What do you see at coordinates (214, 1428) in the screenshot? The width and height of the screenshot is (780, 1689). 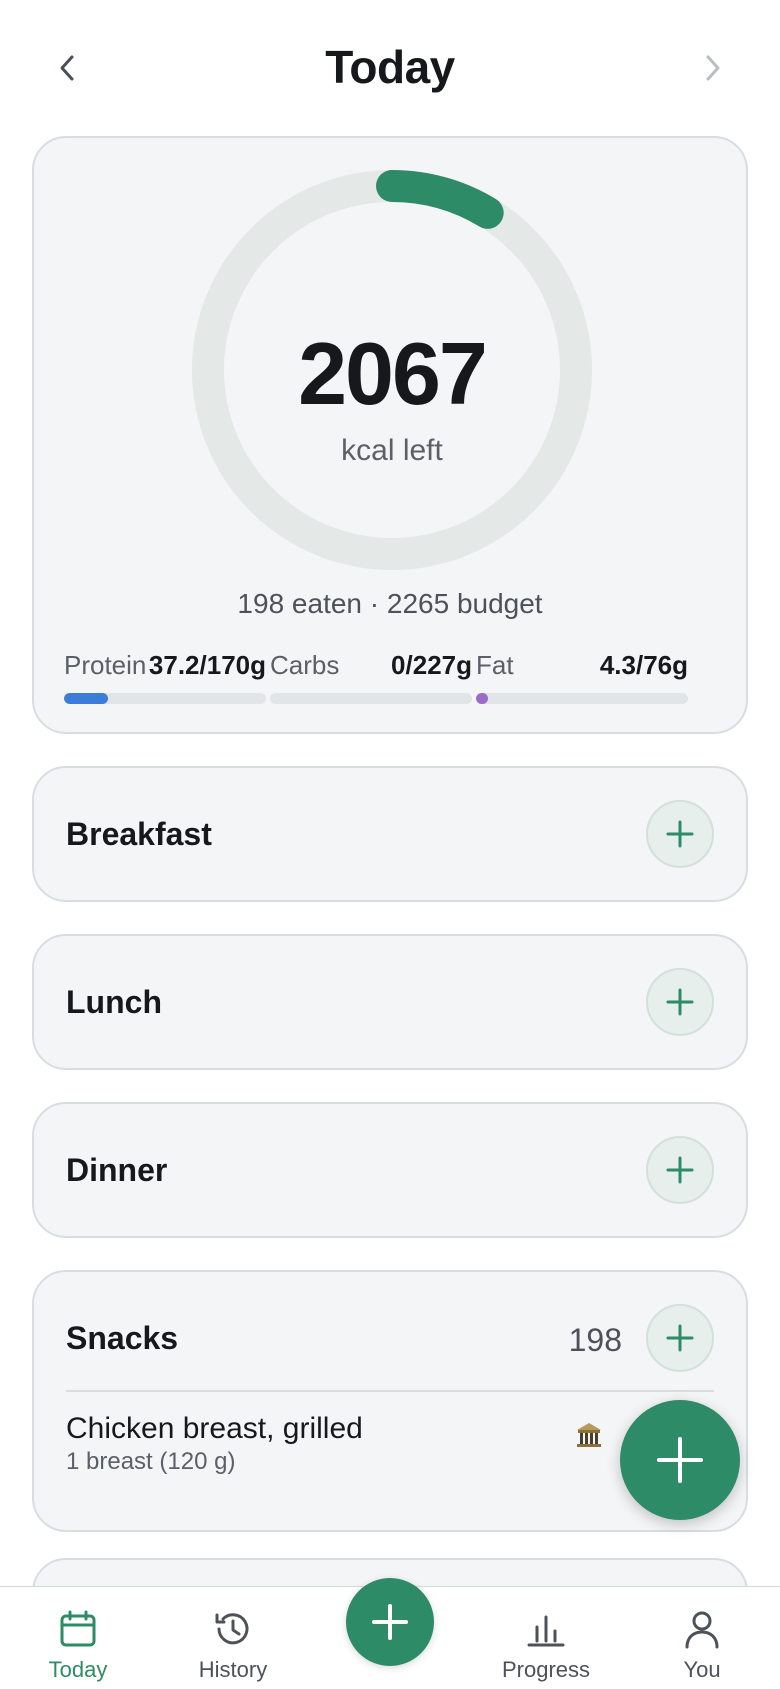 I see `food-name: Chicken breast, grilled` at bounding box center [214, 1428].